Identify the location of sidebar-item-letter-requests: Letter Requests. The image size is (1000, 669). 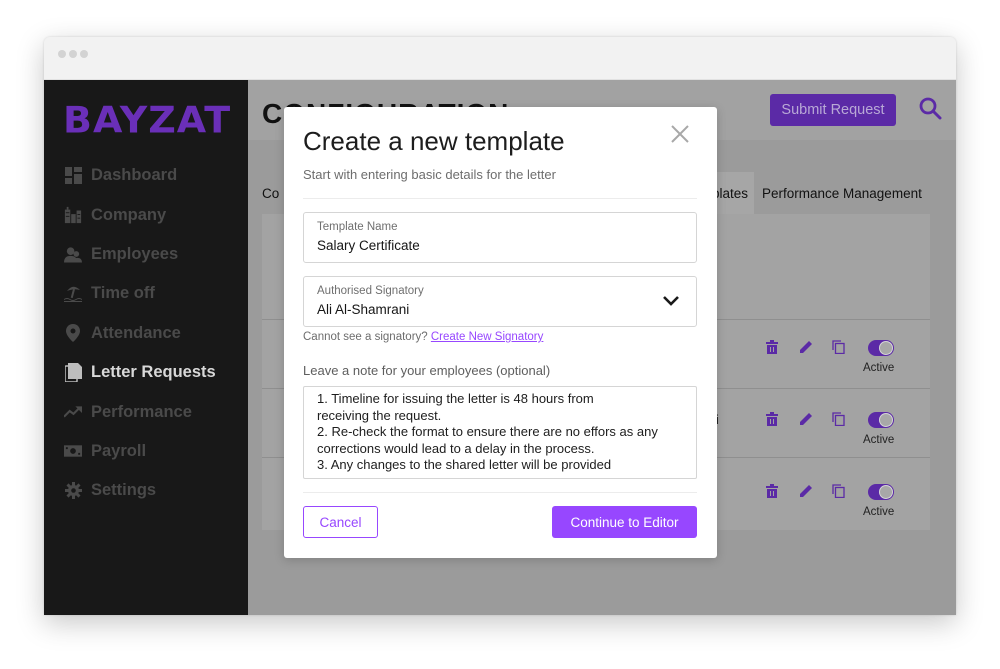
(140, 372).